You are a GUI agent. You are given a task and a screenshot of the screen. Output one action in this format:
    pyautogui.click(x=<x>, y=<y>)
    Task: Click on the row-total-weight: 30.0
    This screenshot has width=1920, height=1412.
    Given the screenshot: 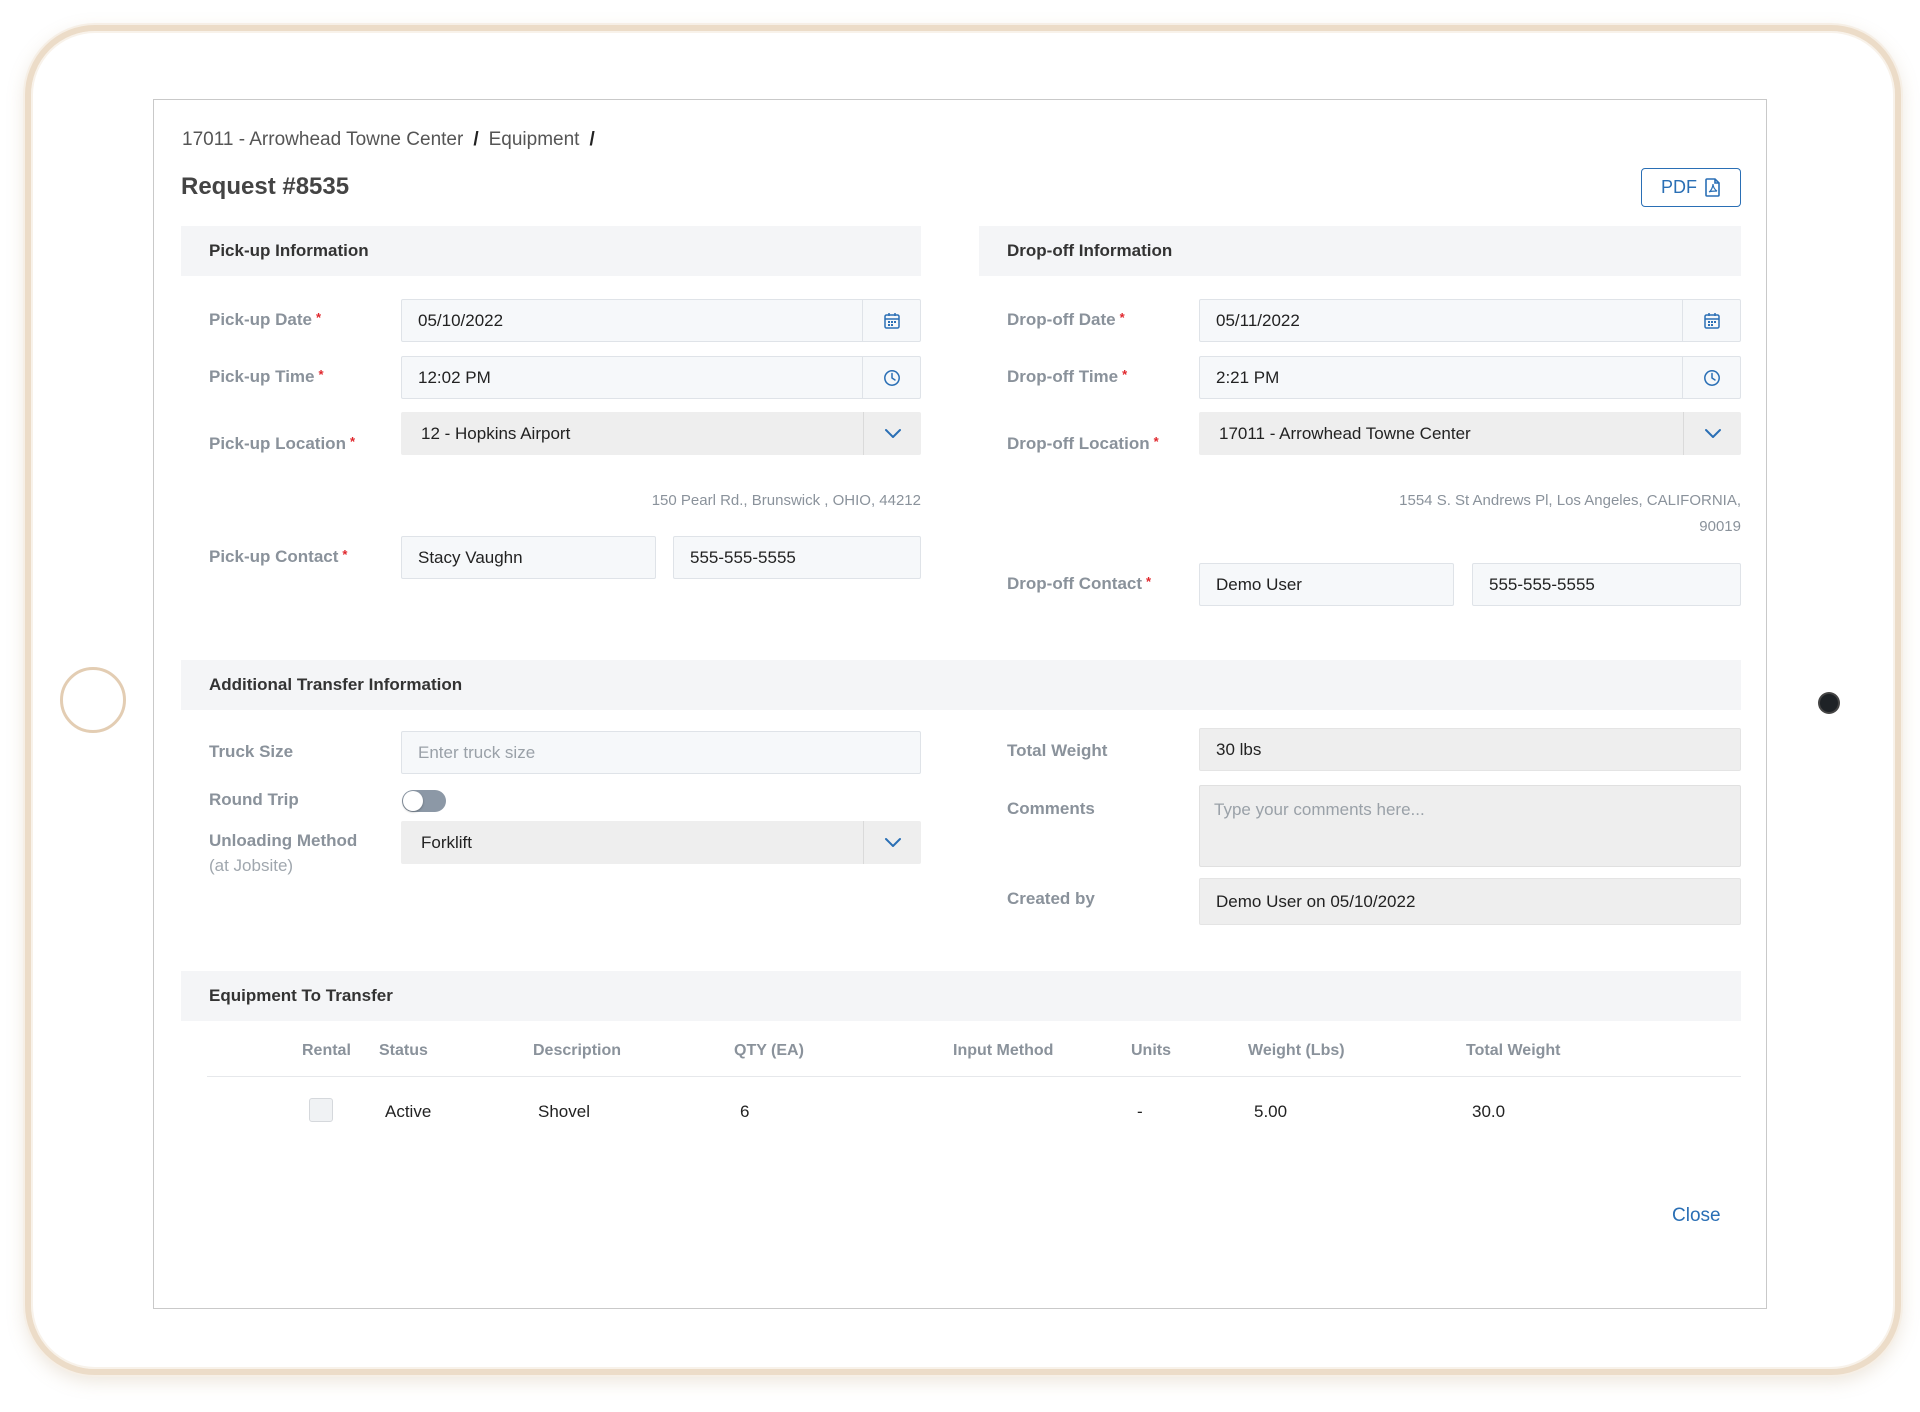 What is the action you would take?
    pyautogui.click(x=1489, y=1111)
    